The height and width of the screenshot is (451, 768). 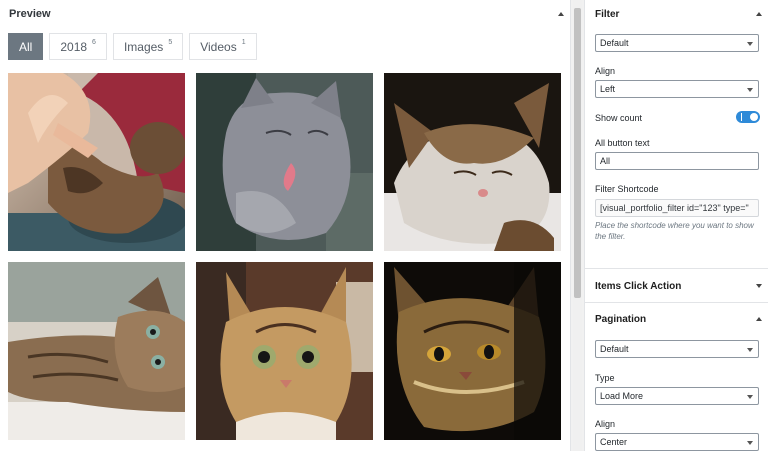 What do you see at coordinates (677, 396) in the screenshot?
I see `pagination-type-select: Load More` at bounding box center [677, 396].